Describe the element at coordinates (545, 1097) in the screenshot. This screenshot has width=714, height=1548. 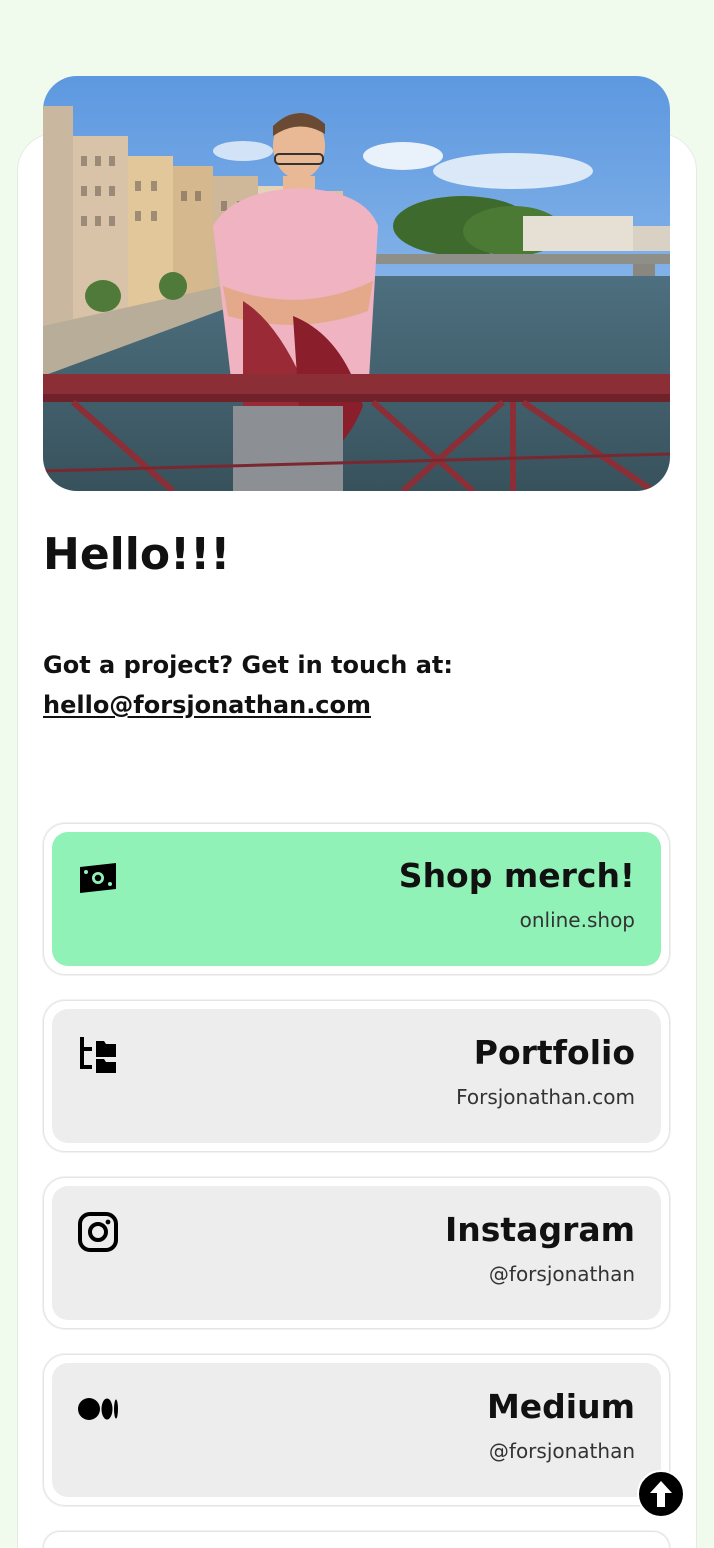
I see `link-subtitle: Forsjonathan.com` at that location.